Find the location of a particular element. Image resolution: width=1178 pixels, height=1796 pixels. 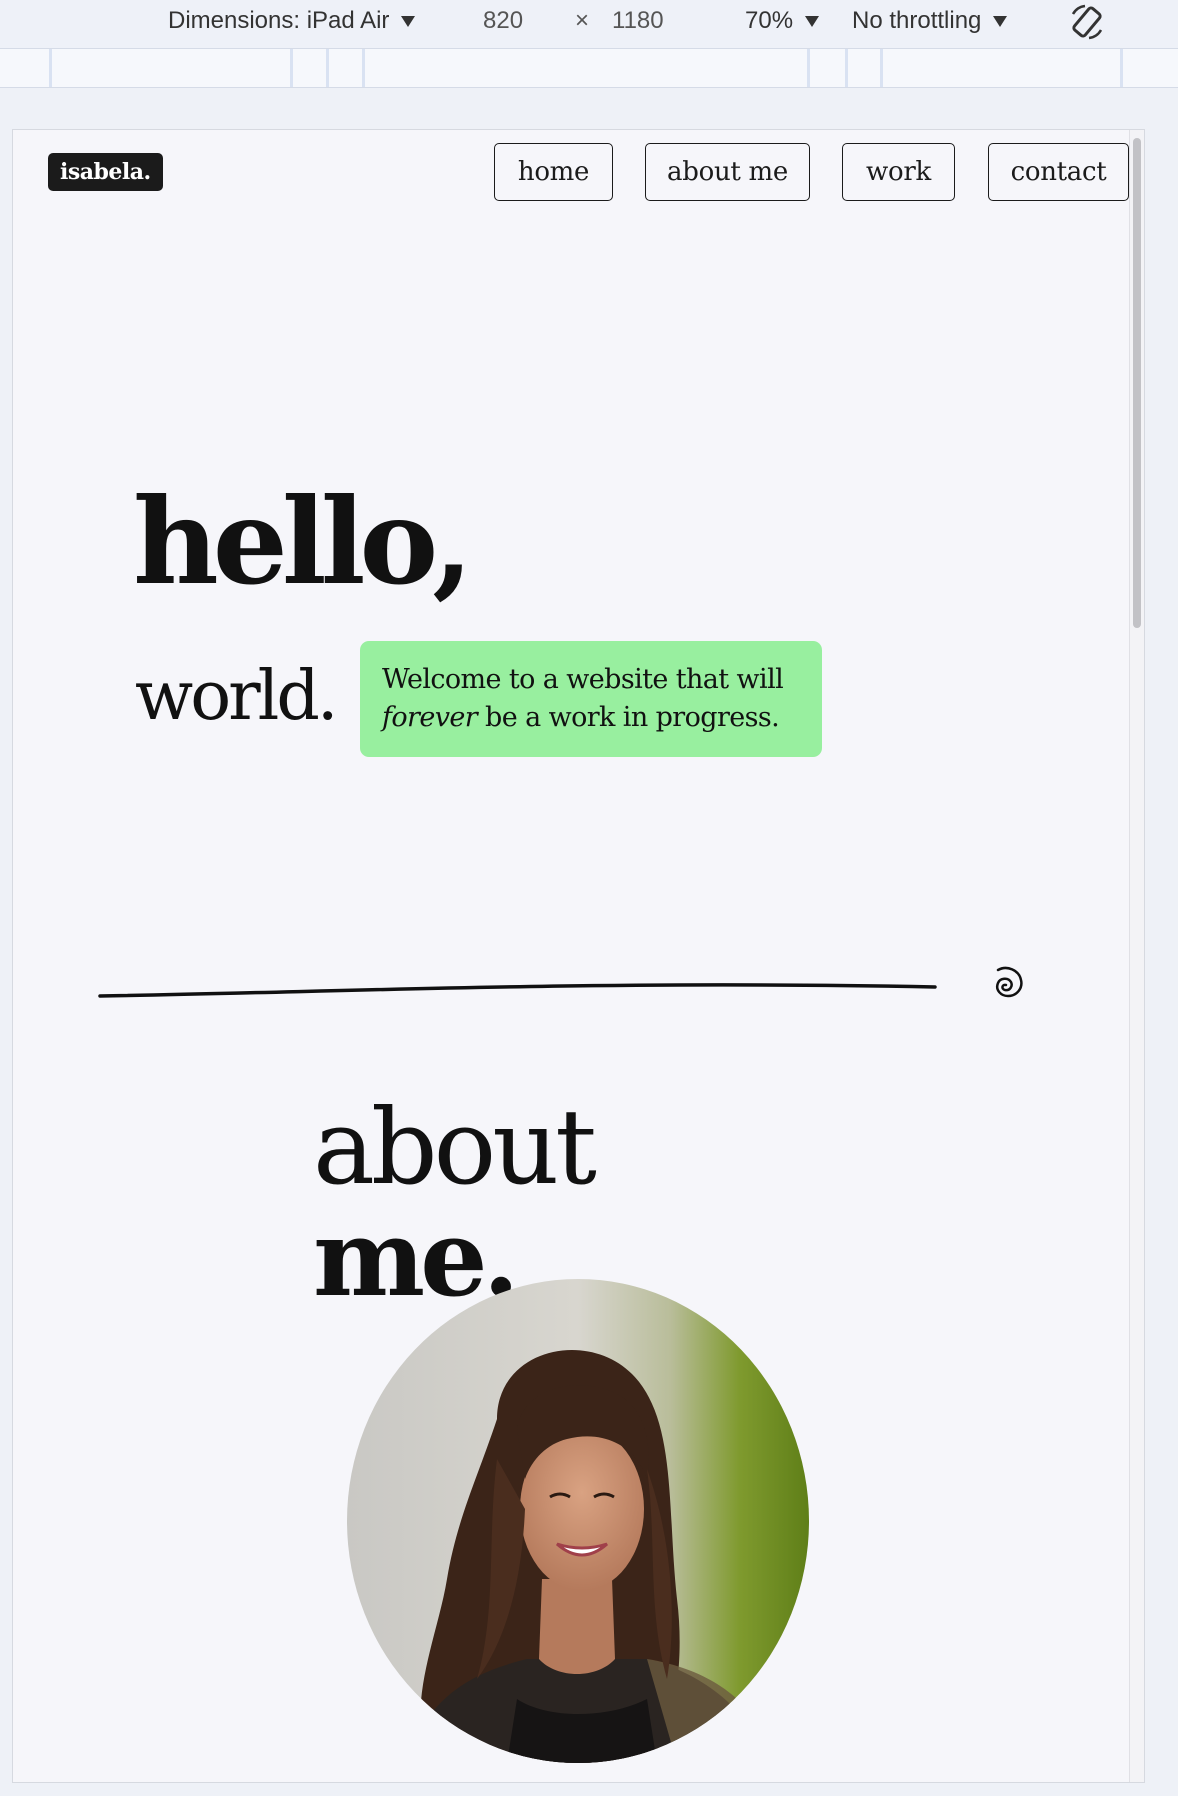

welcome-line1: Welcome to a website that will is located at coordinates (583, 679).